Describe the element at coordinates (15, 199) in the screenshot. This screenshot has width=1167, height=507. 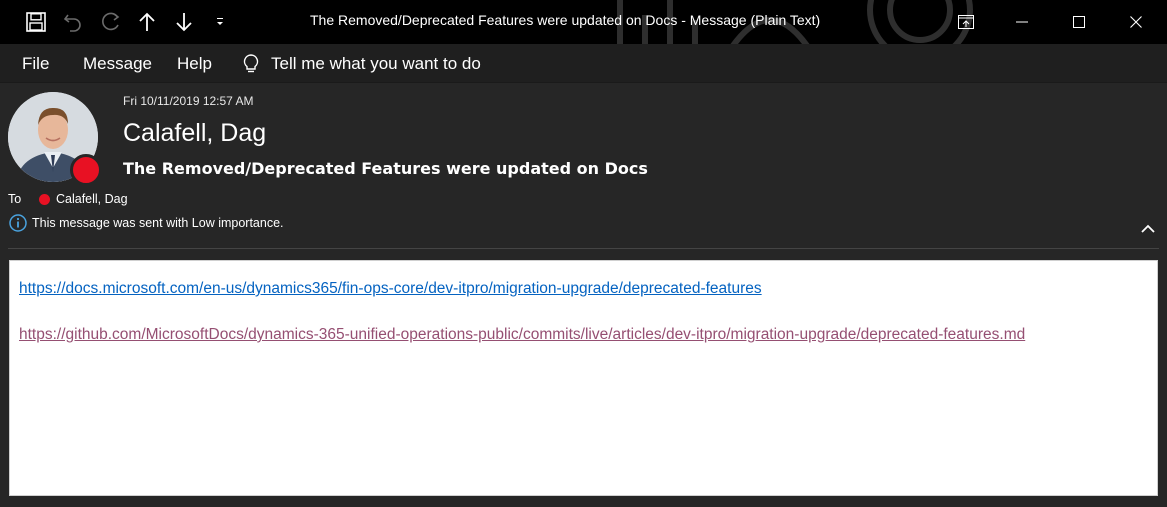
I see `to-label: To` at that location.